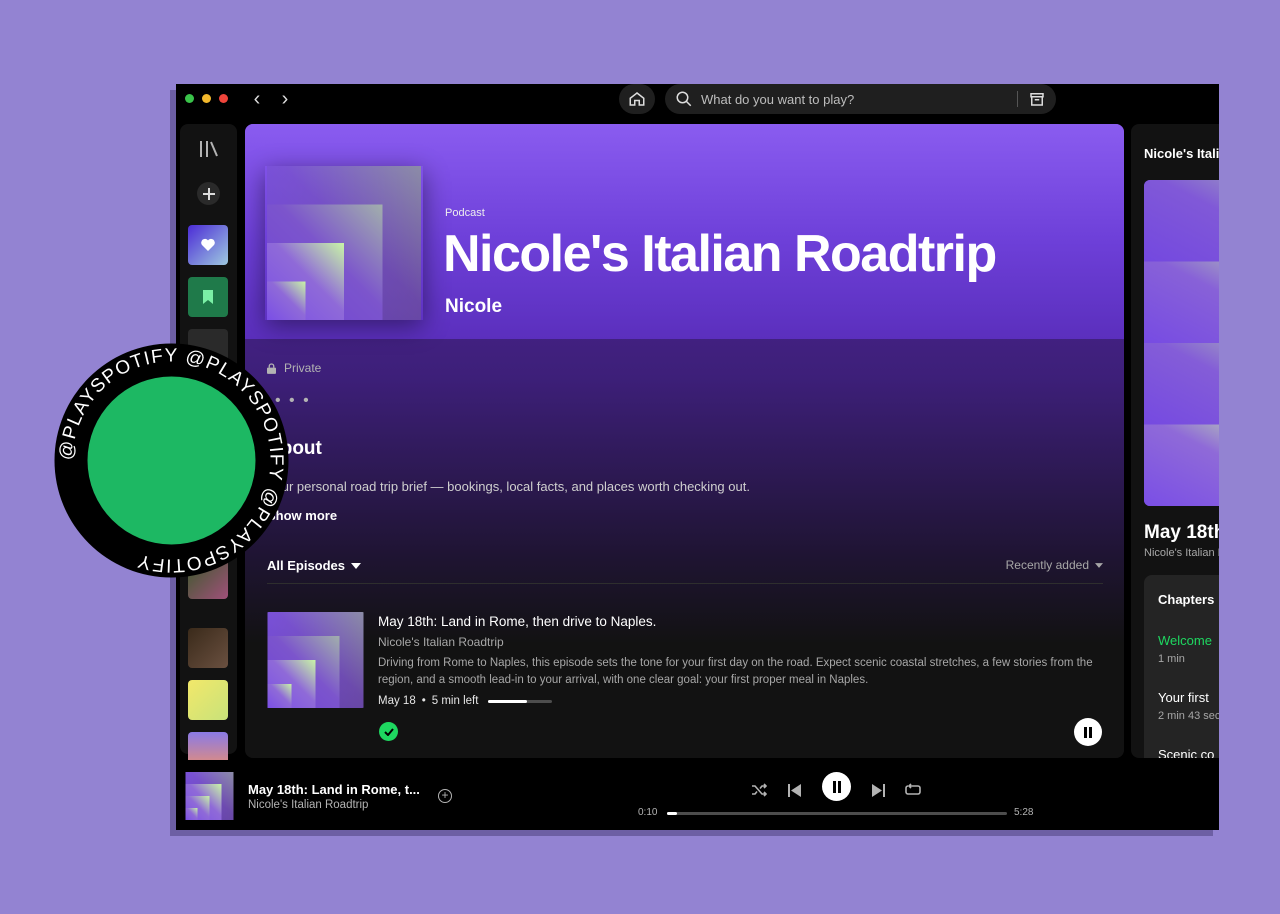 This screenshot has width=1280, height=914. I want to click on home-icon, so click(637, 99).